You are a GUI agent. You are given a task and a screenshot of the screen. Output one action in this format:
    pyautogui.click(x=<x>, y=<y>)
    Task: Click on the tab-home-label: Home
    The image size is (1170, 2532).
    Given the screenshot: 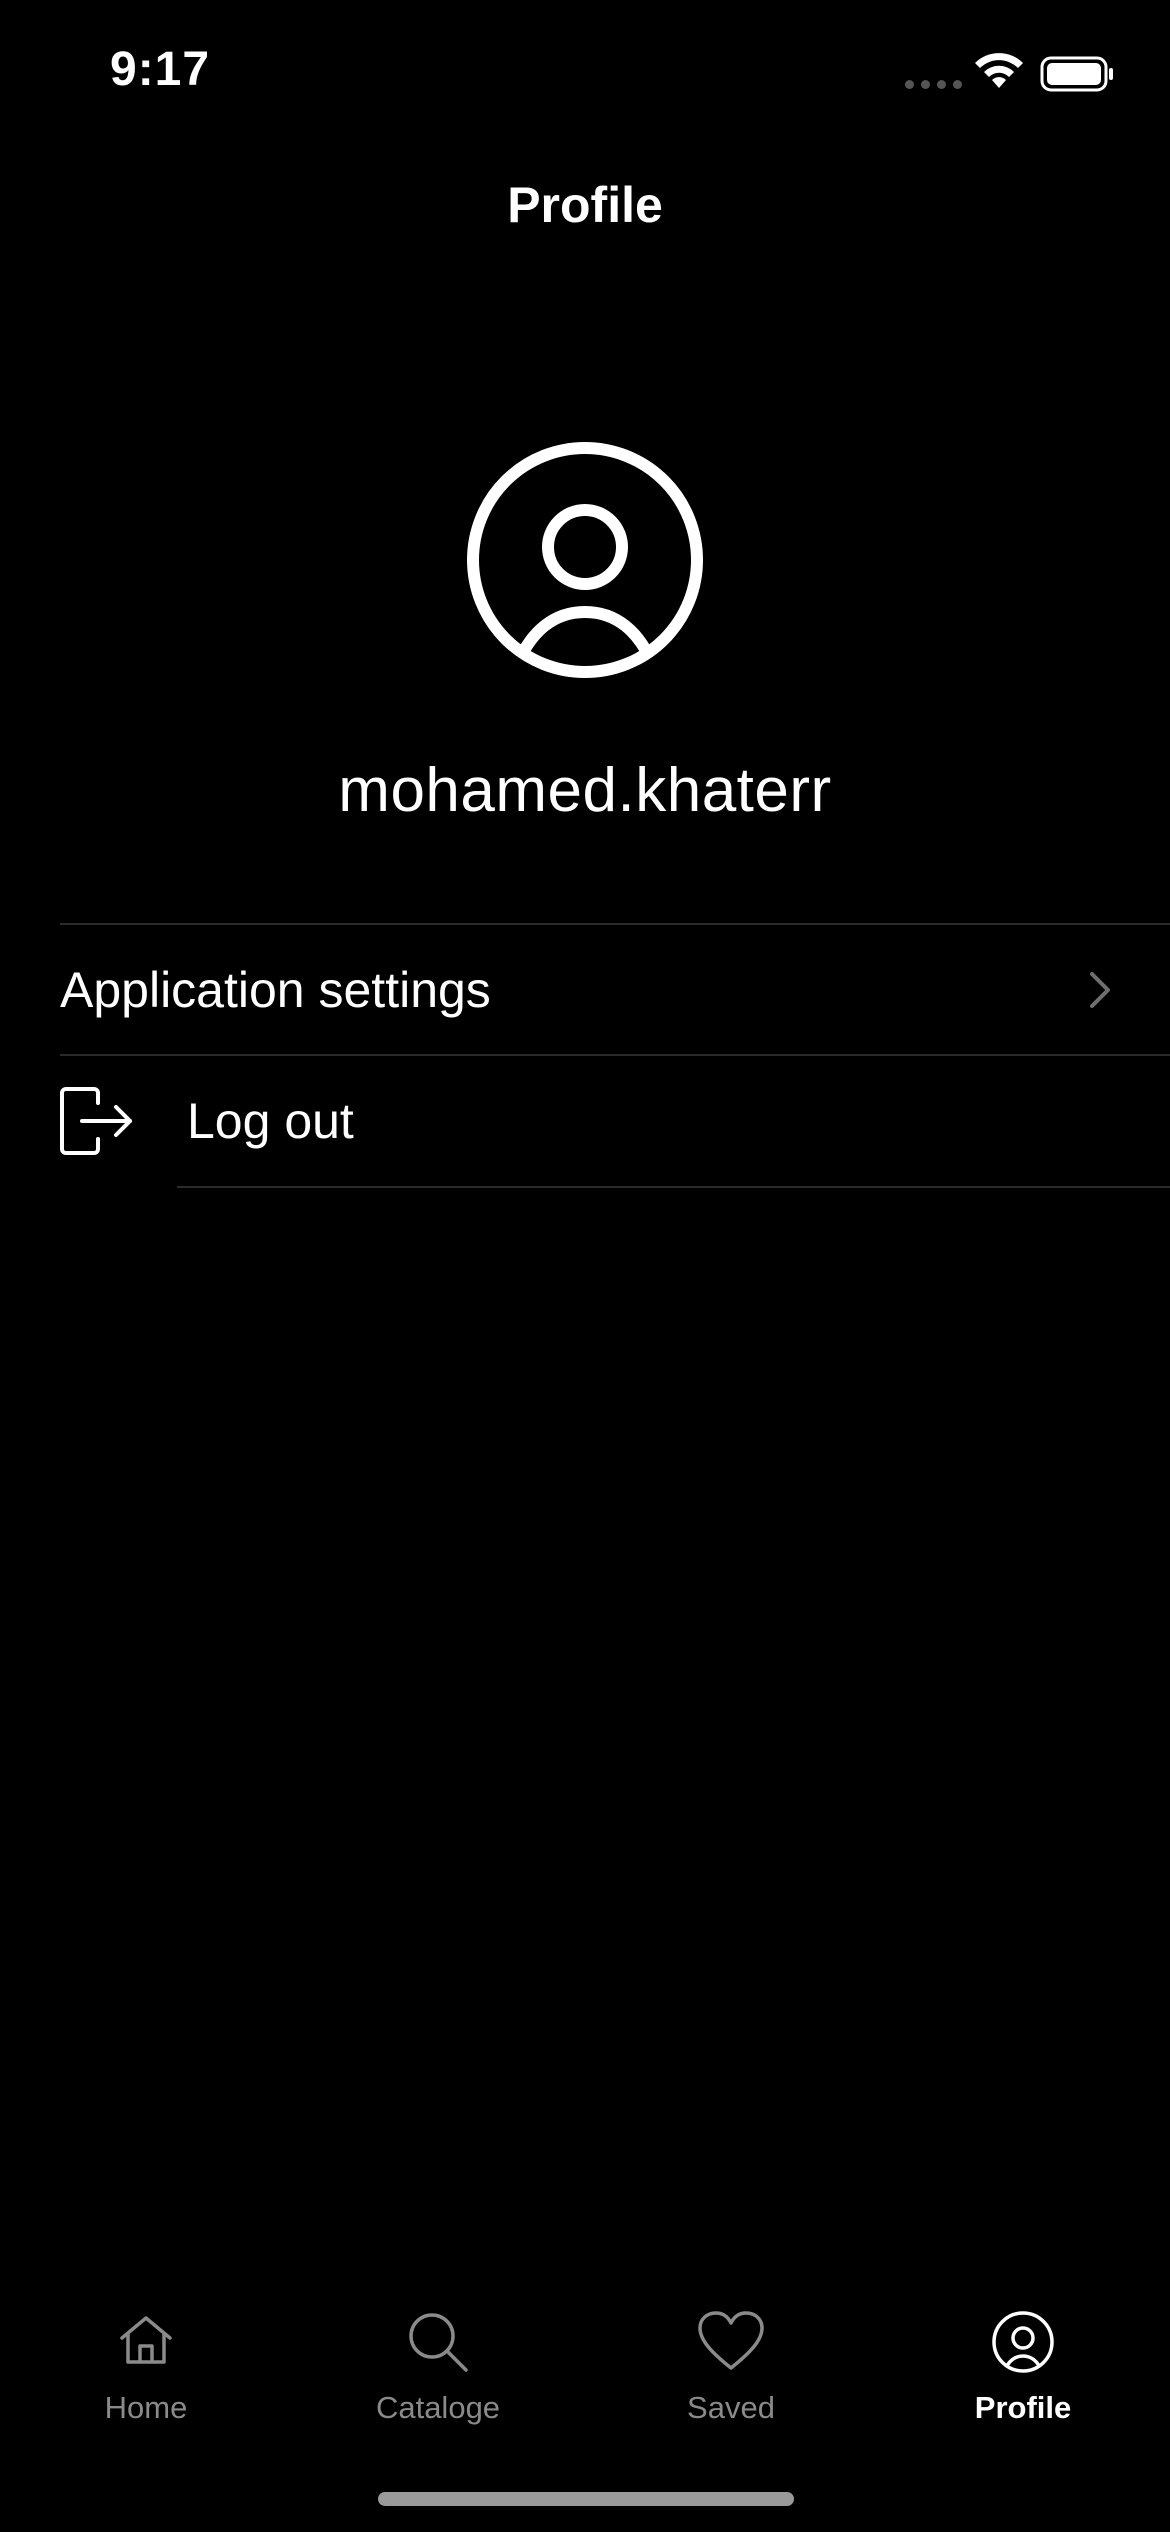 What is the action you would take?
    pyautogui.click(x=146, y=2407)
    